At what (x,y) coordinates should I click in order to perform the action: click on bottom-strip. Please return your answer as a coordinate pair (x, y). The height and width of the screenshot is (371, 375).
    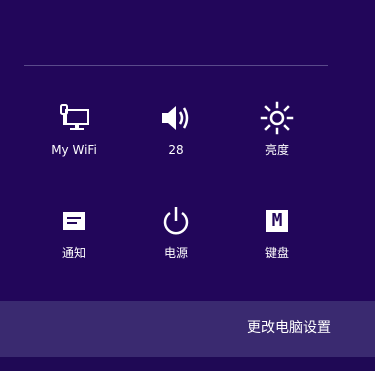
    Looking at the image, I should click on (187, 364).